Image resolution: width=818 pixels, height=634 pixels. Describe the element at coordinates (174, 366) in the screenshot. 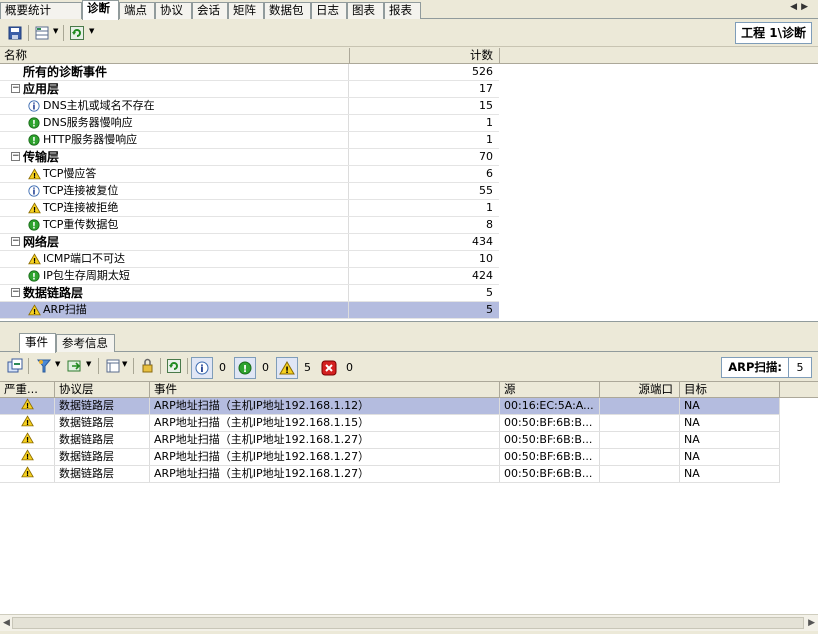

I see `refresh-events-icon` at that location.